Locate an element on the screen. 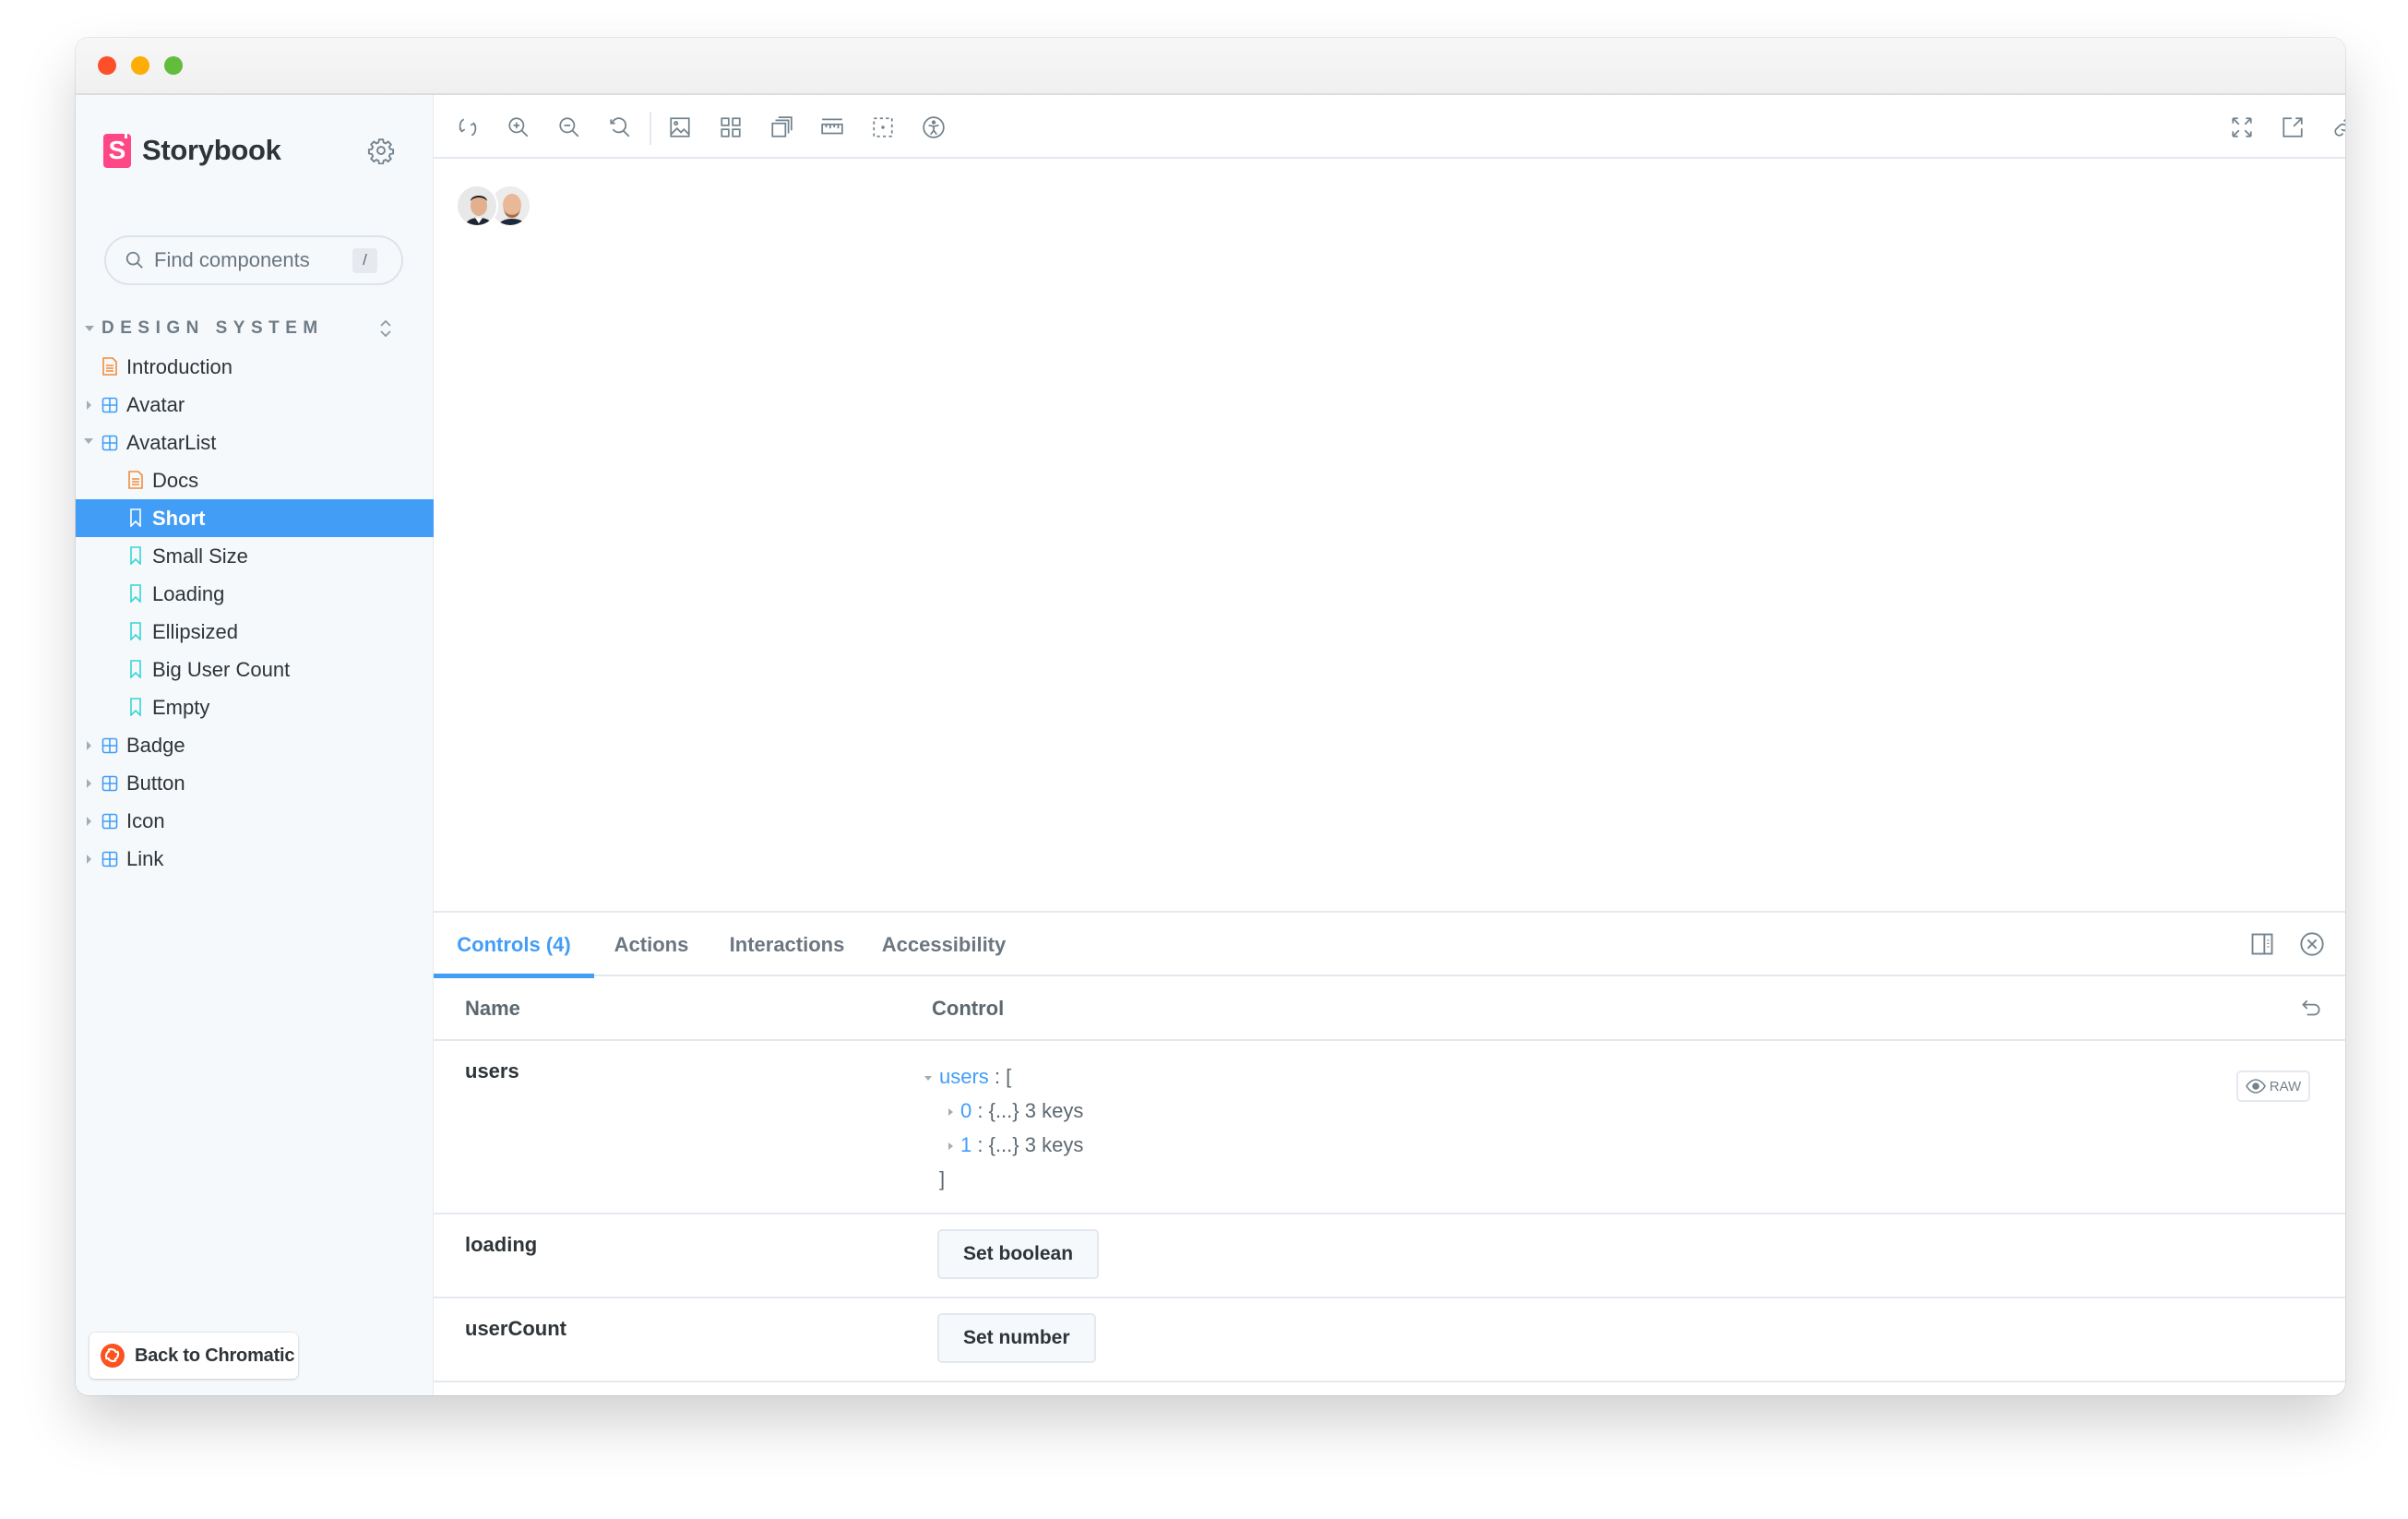  document-icon is located at coordinates (135, 480).